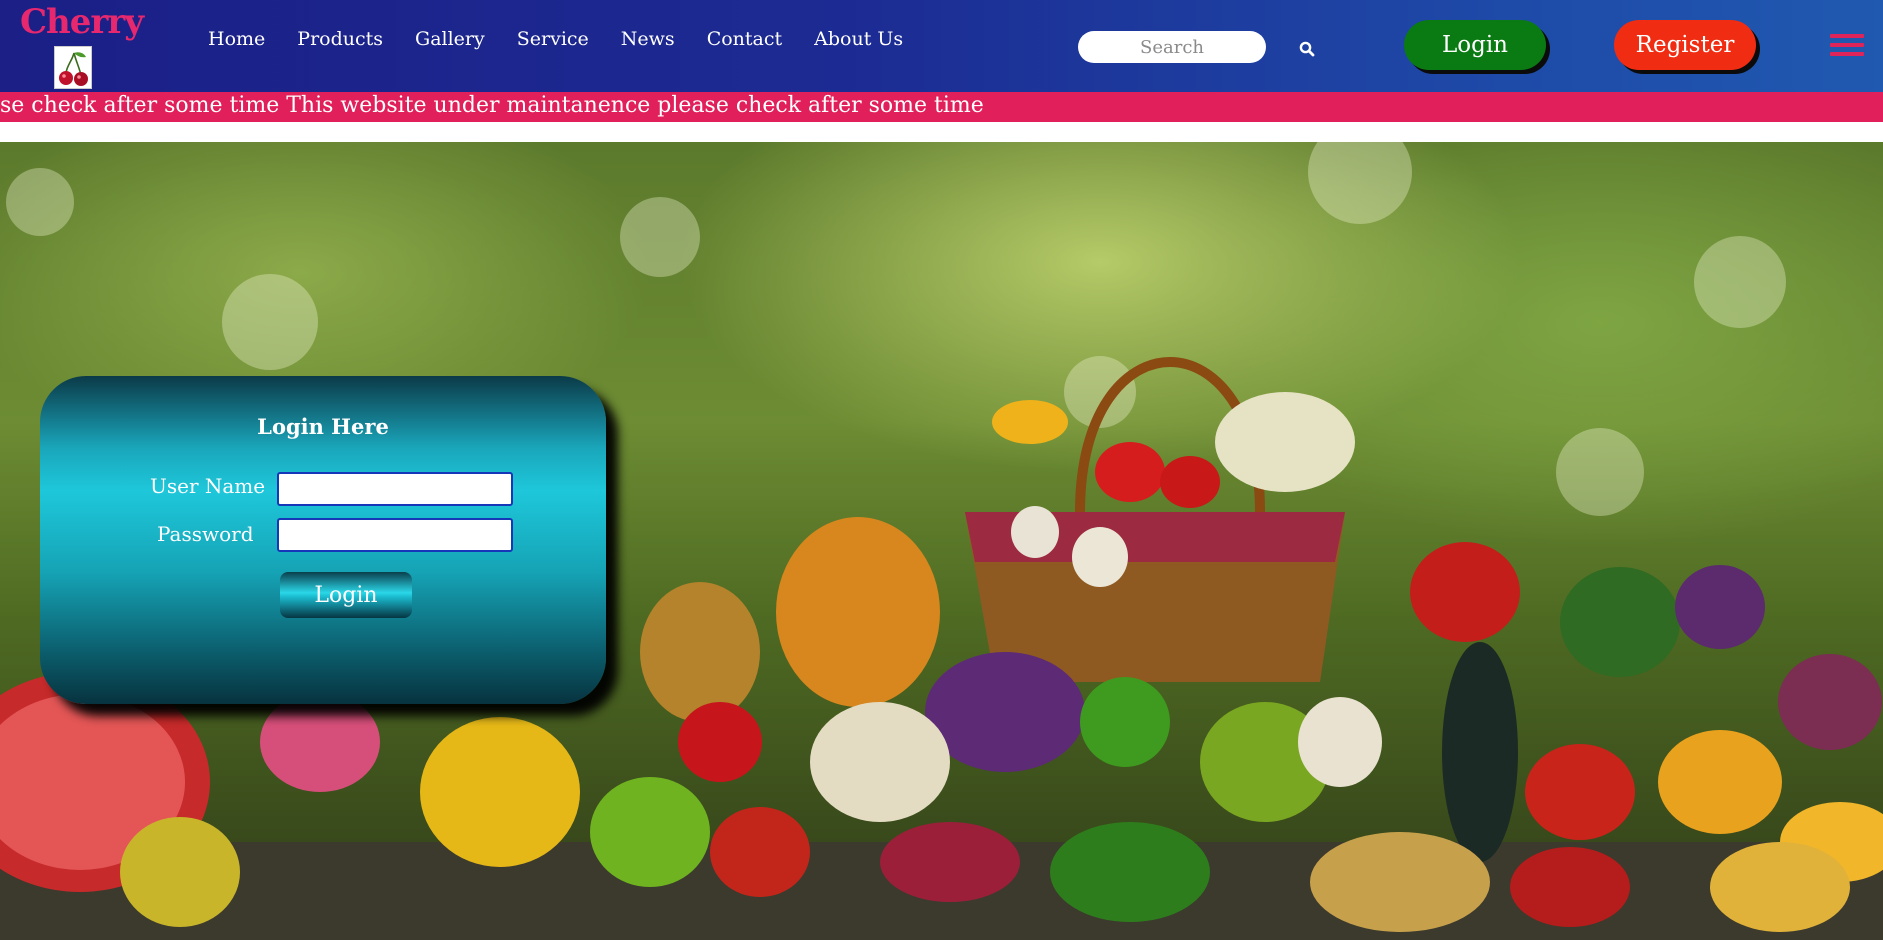 The height and width of the screenshot is (940, 1883). Describe the element at coordinates (1685, 45) in the screenshot. I see `register-button: Register` at that location.